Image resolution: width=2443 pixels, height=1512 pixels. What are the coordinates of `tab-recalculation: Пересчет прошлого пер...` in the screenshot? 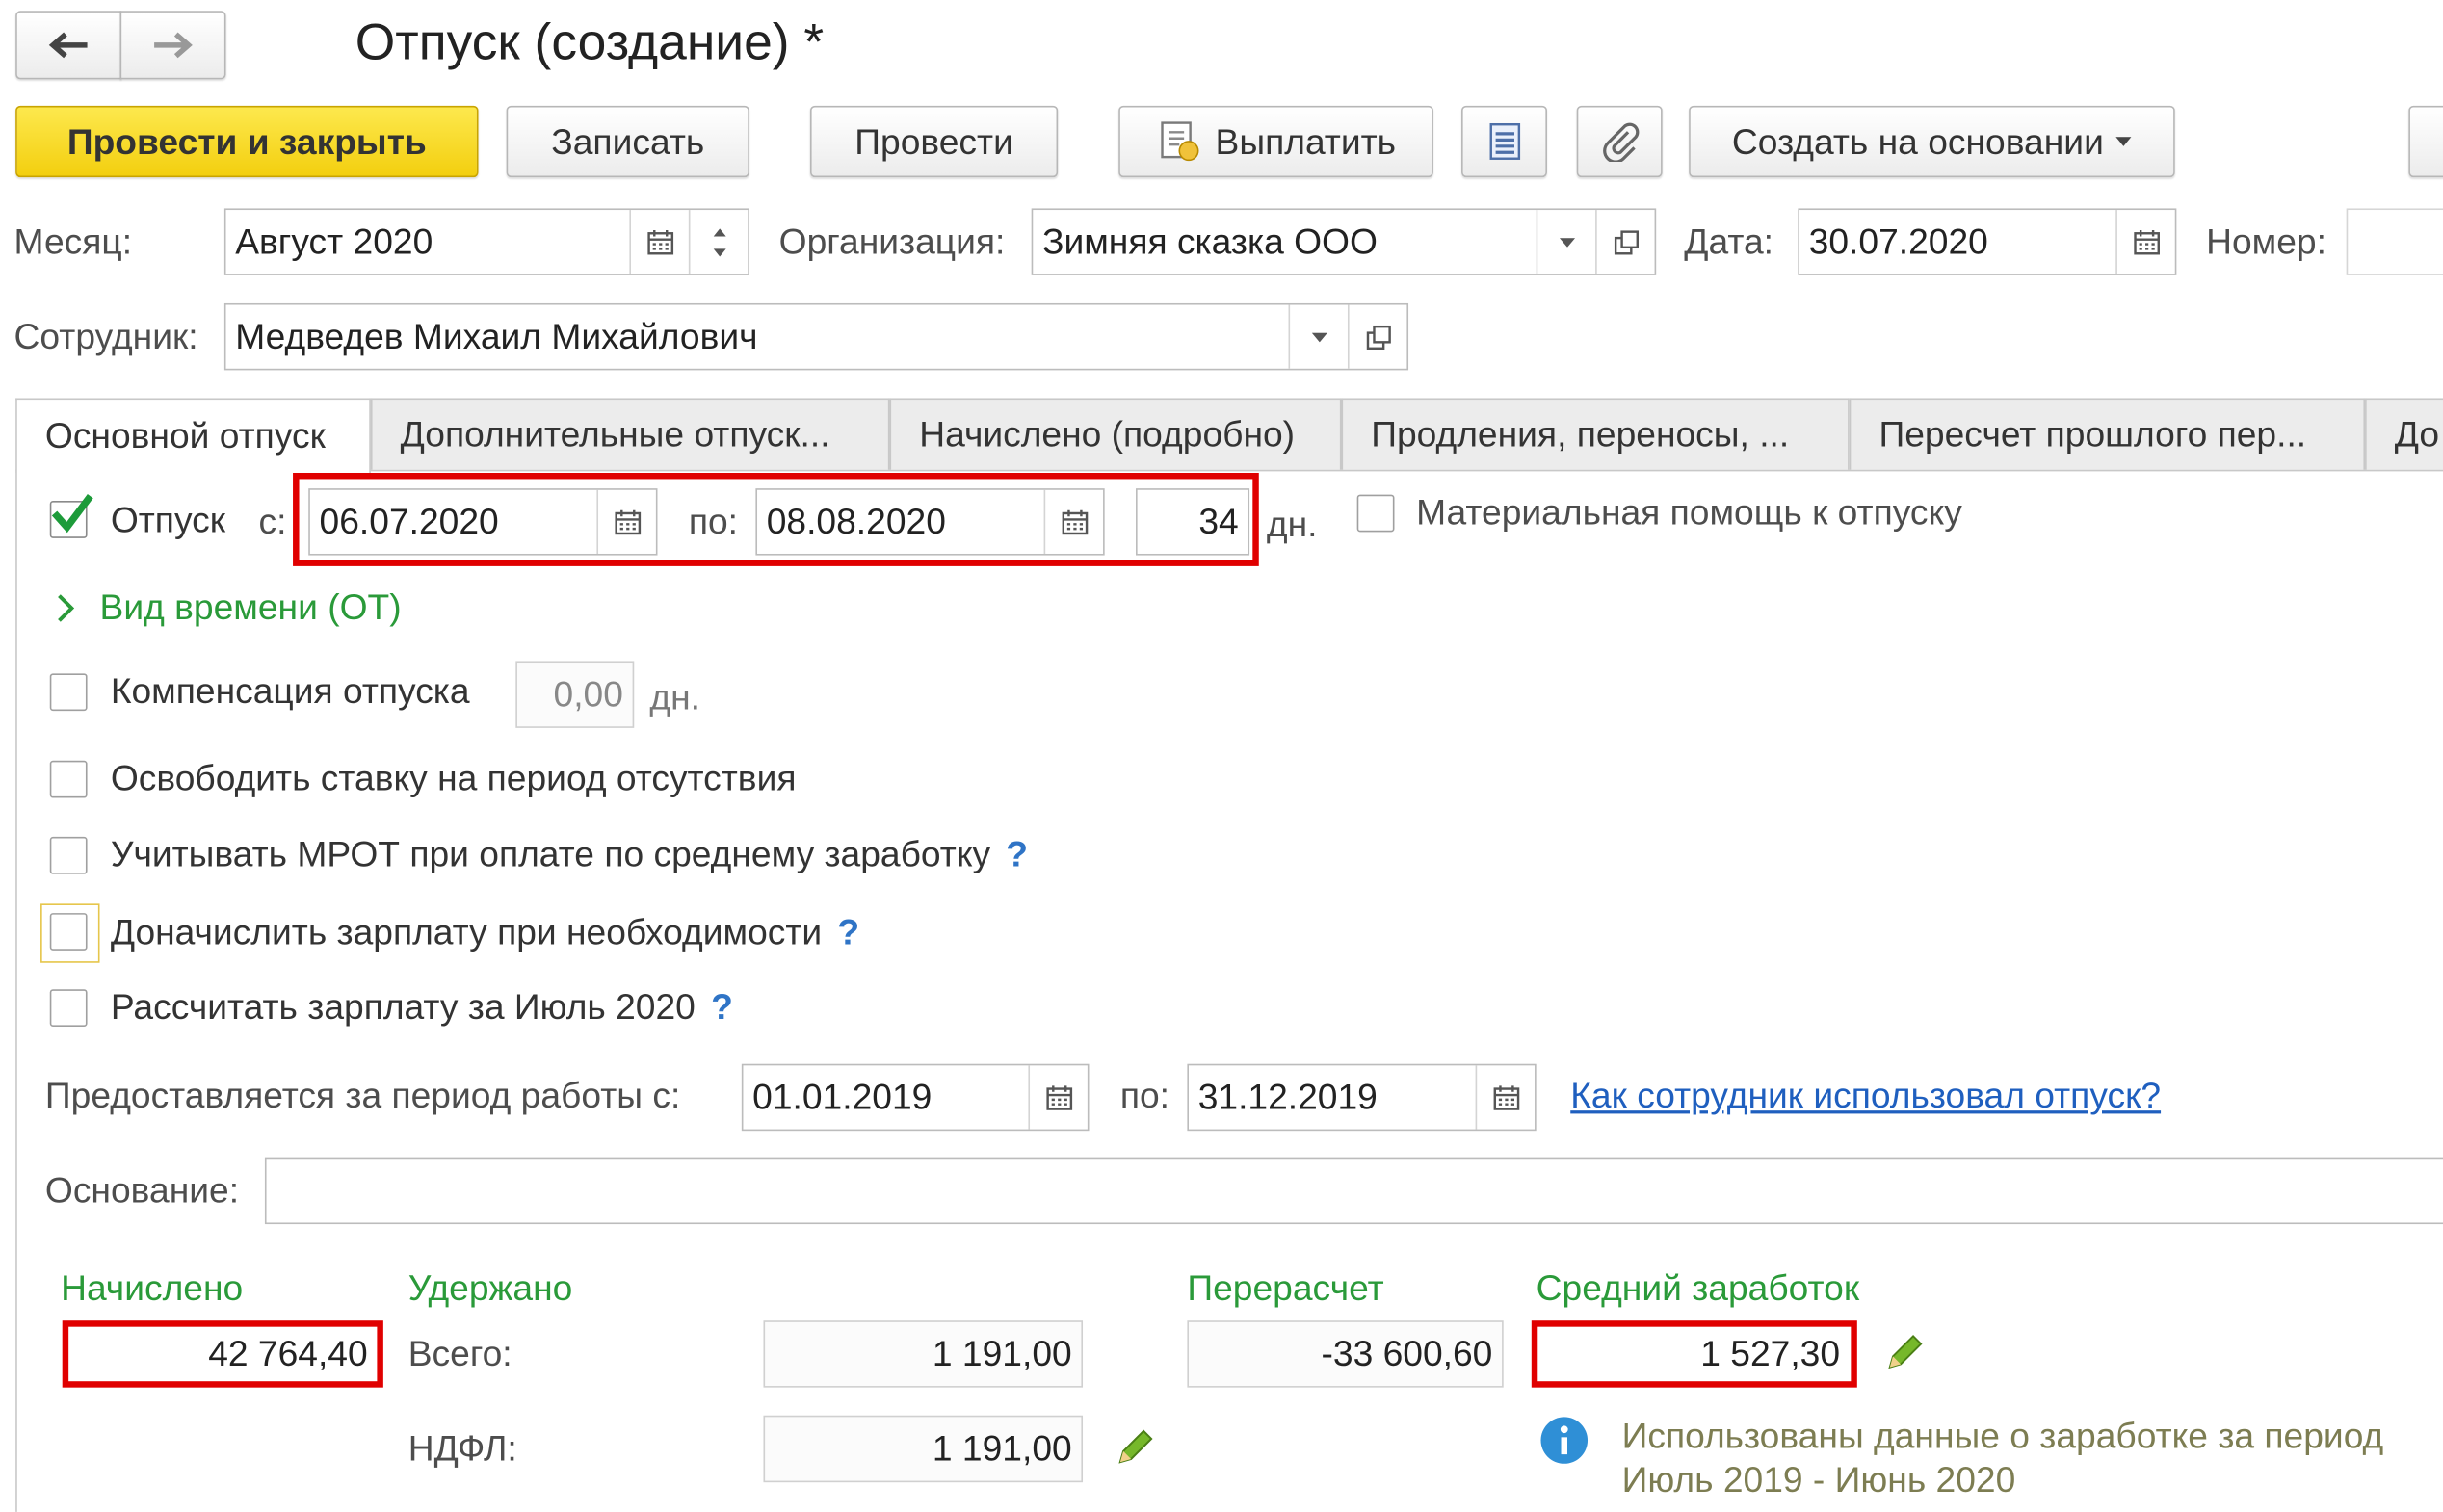 It's located at (2107, 434).